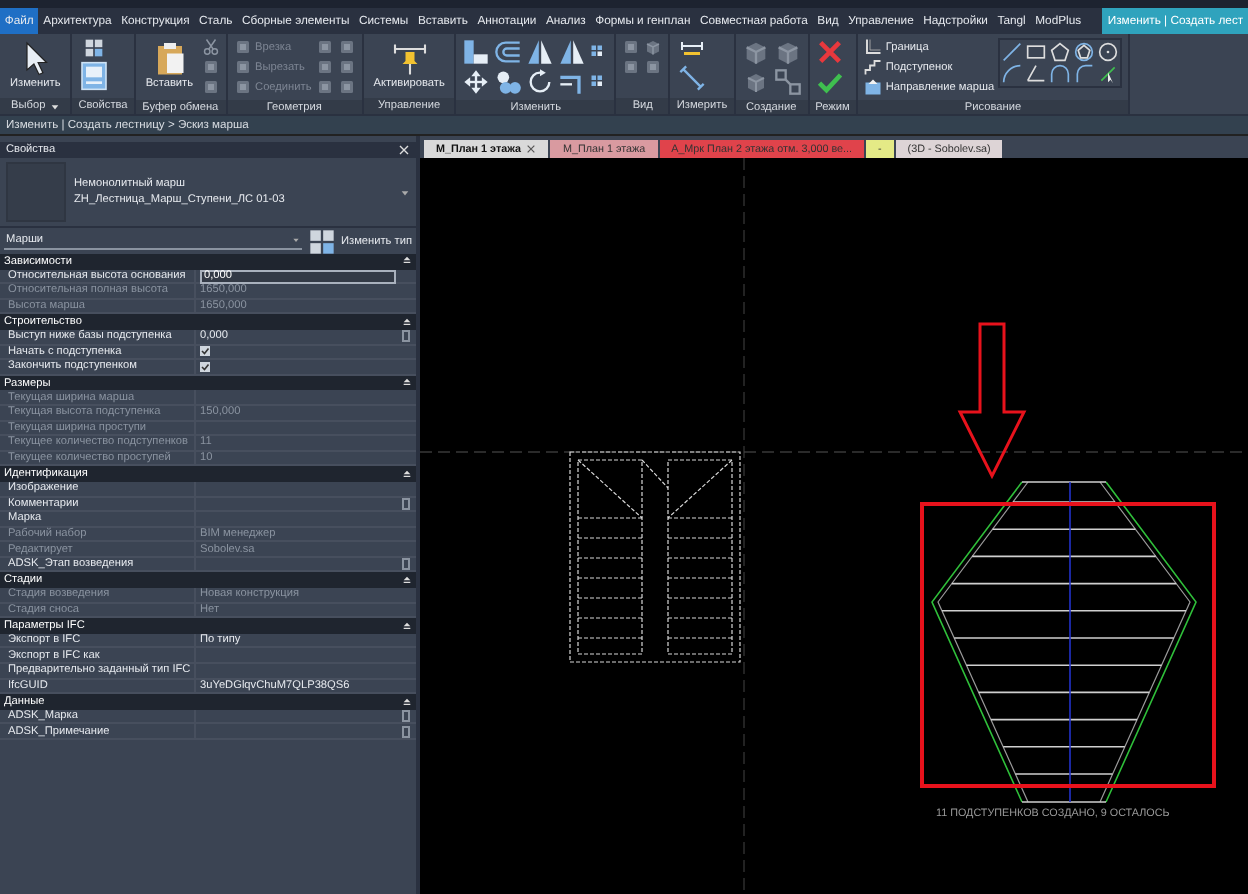 This screenshot has width=1248, height=894. Describe the element at coordinates (540, 82) in the screenshot. I see `rotate-icon` at that location.